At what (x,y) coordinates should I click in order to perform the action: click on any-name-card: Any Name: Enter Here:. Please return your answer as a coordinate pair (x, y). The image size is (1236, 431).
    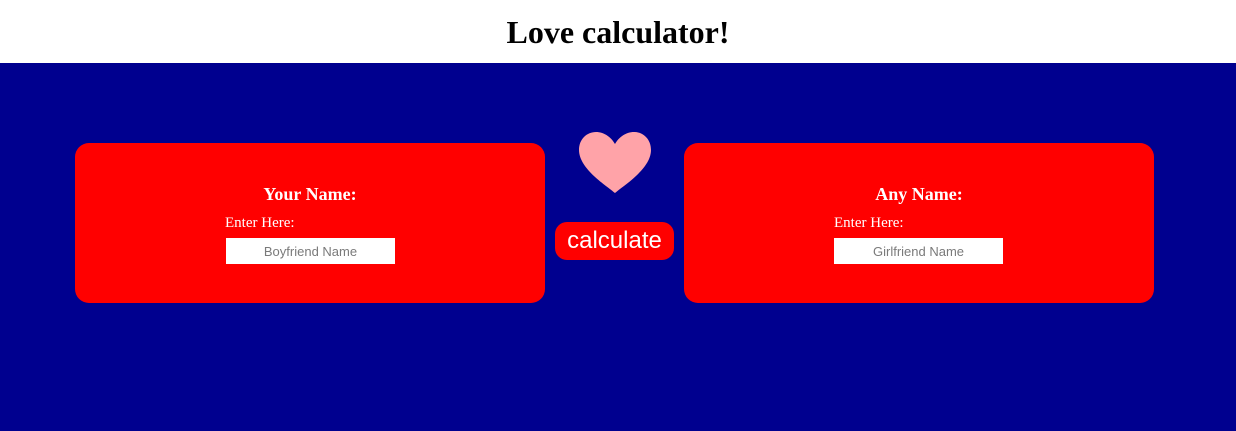
    Looking at the image, I should click on (919, 223).